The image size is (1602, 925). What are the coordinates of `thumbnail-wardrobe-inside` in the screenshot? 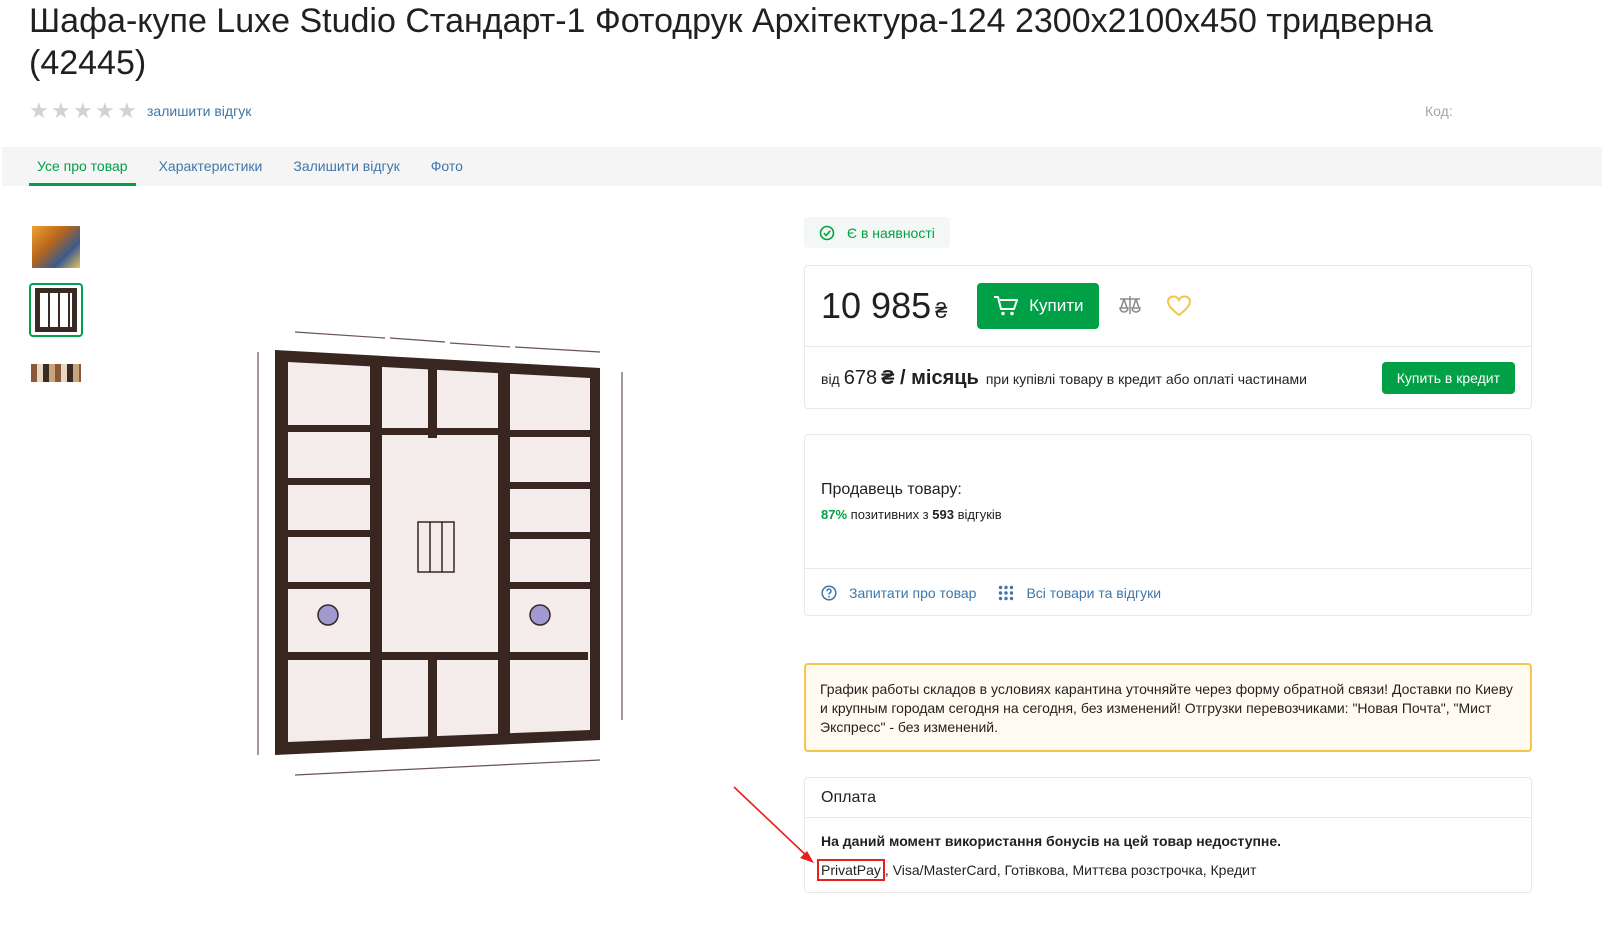 It's located at (56, 310).